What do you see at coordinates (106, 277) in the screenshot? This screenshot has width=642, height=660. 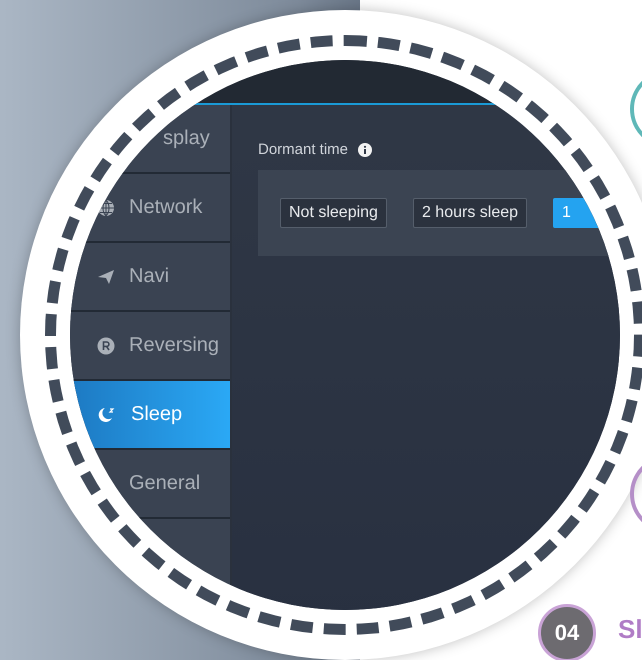 I see `paper-plane-icon` at bounding box center [106, 277].